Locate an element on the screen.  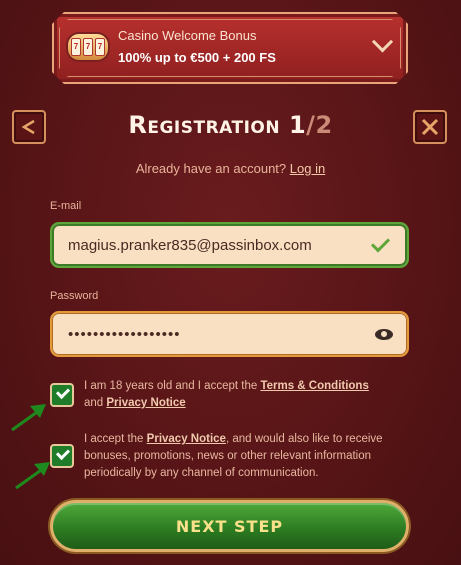
password-field: •••••••••••••••••• is located at coordinates (229, 334).